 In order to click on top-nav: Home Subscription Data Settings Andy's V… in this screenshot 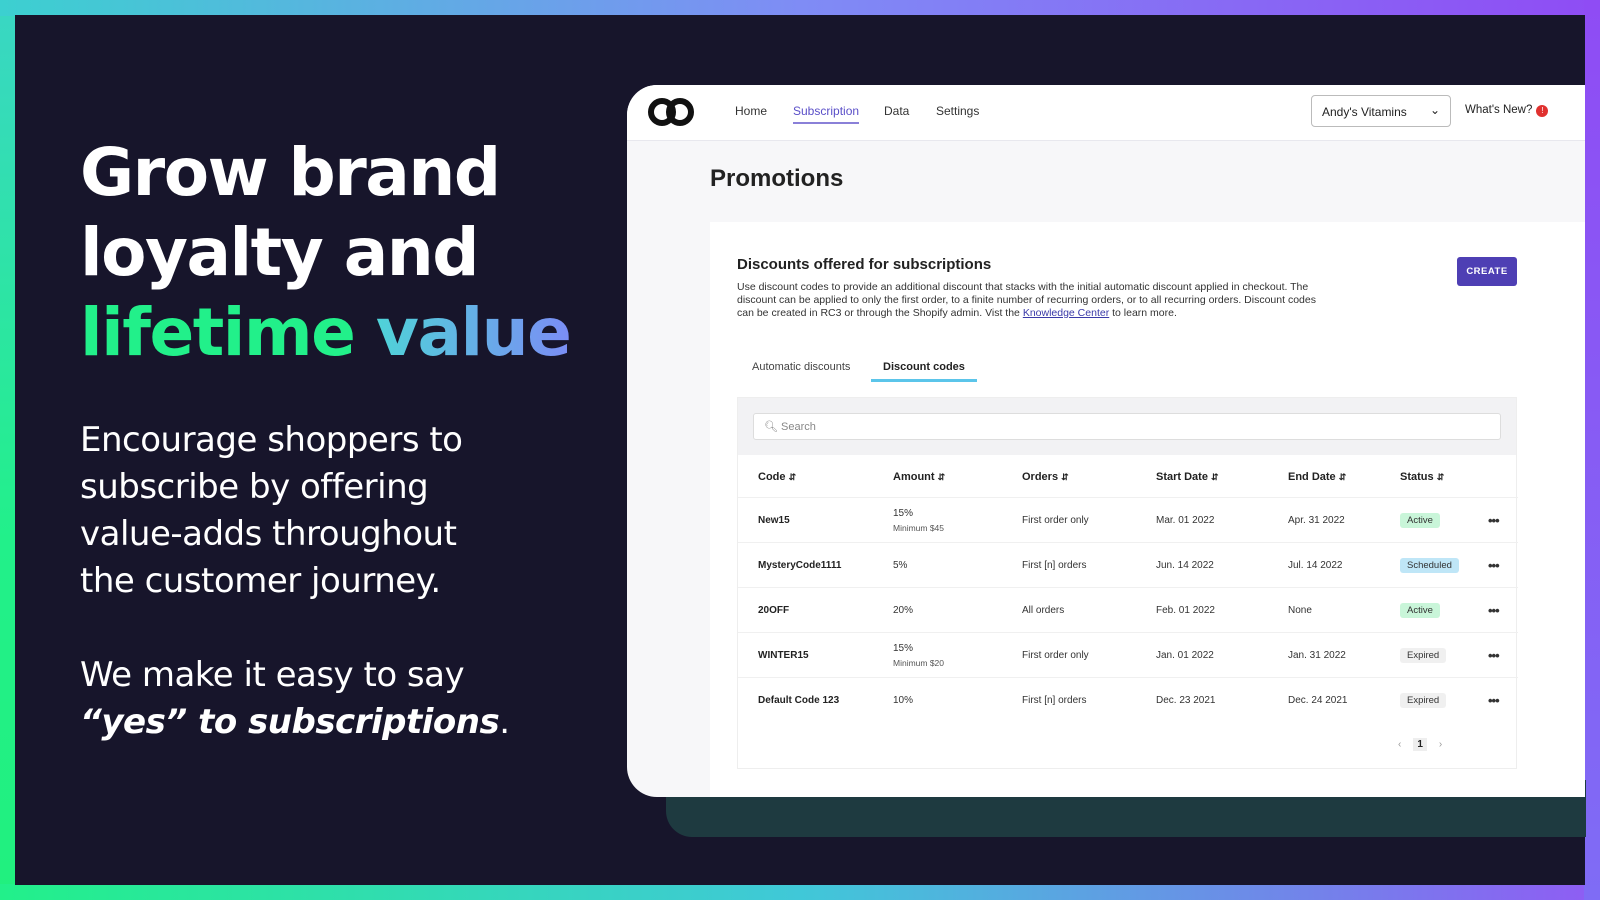, I will do `click(1106, 113)`.